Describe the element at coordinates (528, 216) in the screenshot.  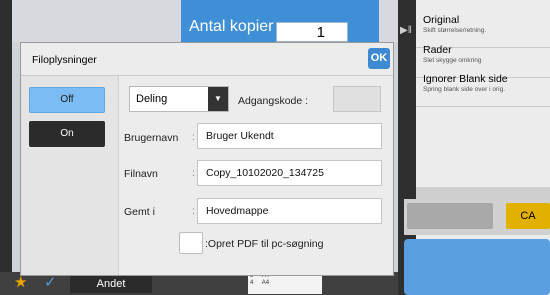
I see `ca-button: CA` at that location.